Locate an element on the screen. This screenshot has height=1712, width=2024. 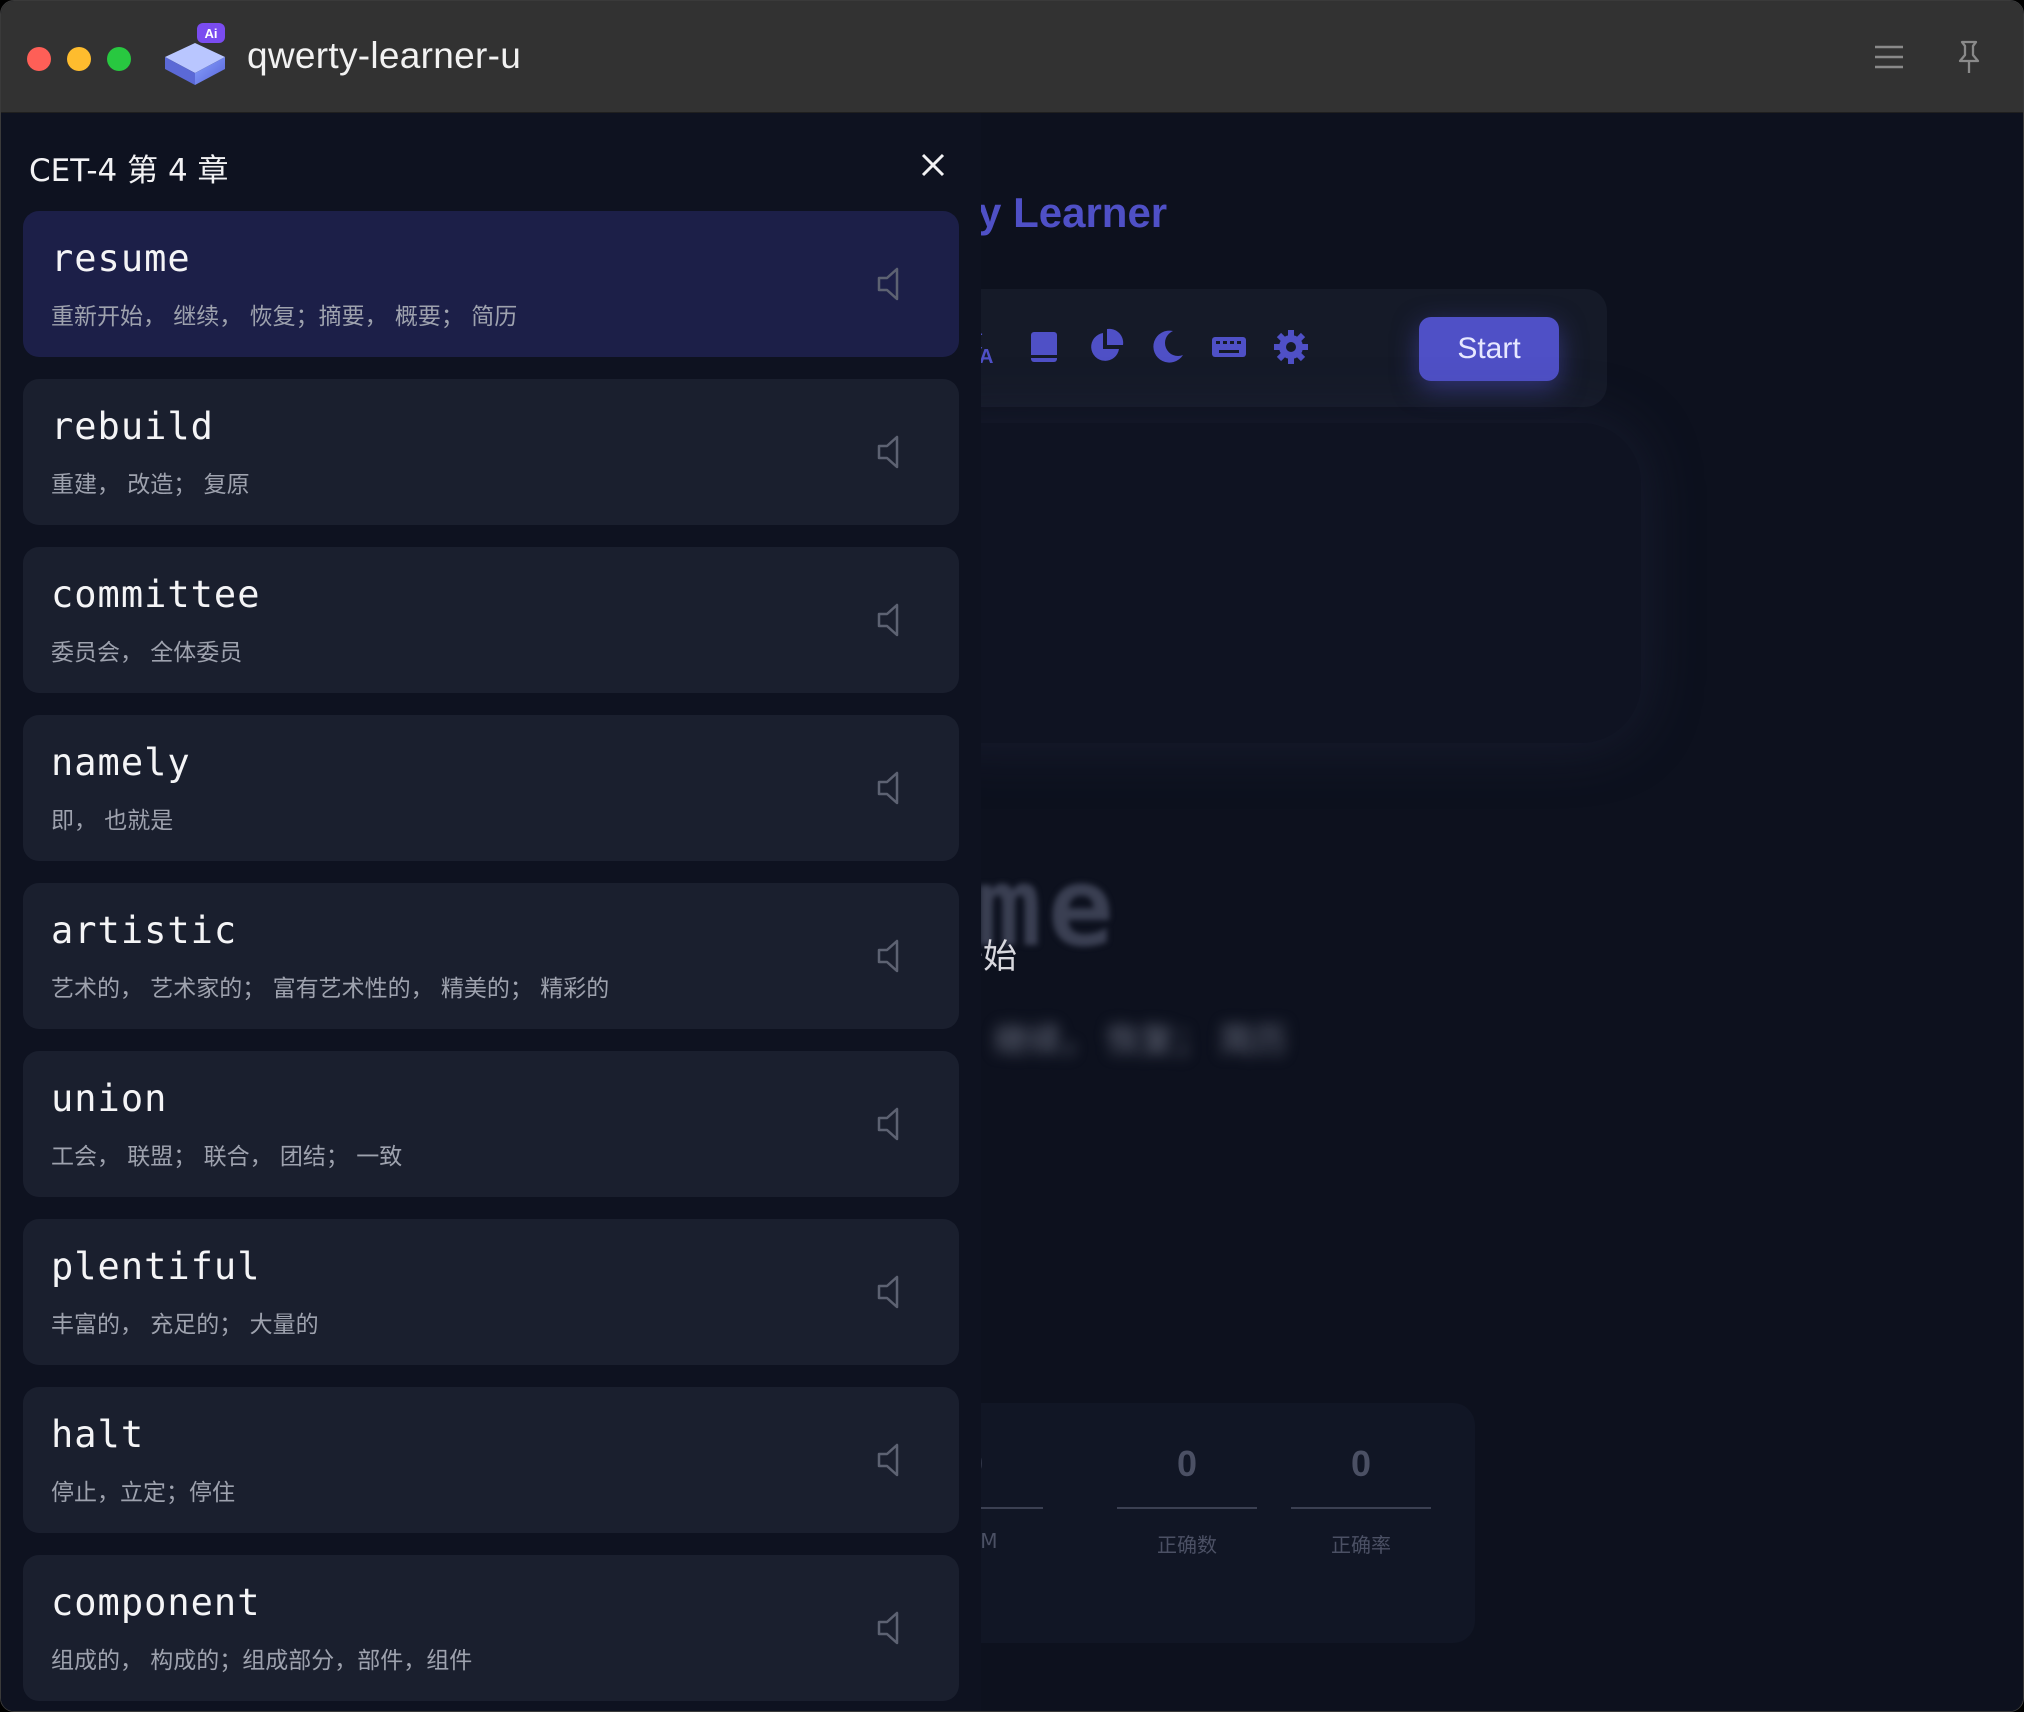
close-icon is located at coordinates (933, 165).